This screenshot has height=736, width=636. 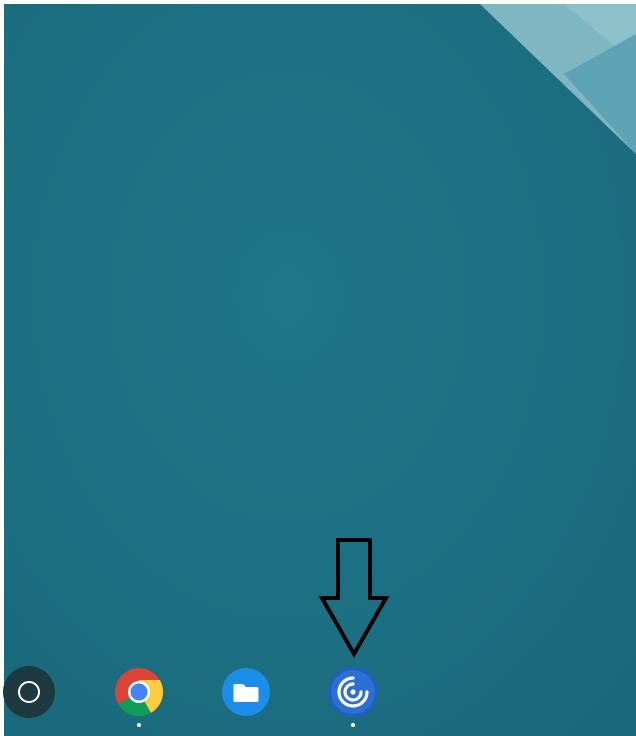 What do you see at coordinates (353, 725) in the screenshot?
I see `citrix-running-indicator` at bounding box center [353, 725].